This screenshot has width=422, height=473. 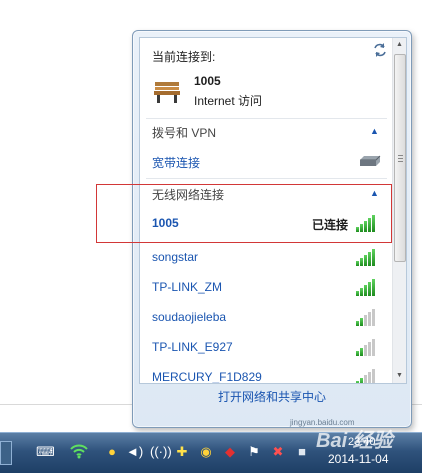 I want to click on shield-icon: ■, so click(x=302, y=452).